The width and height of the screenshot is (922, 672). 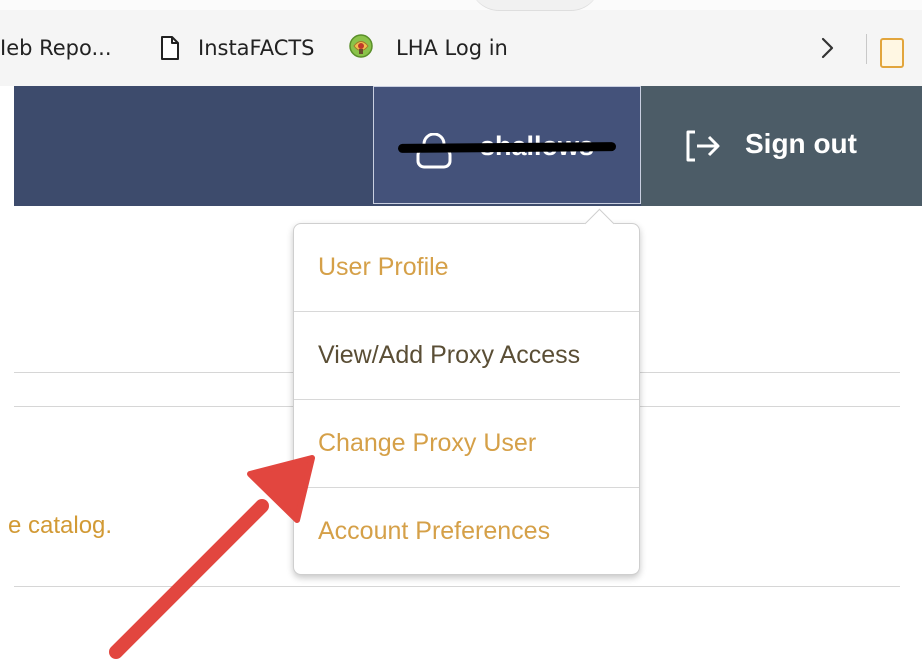 What do you see at coordinates (212, 557) in the screenshot?
I see `annotation-arrow-icon` at bounding box center [212, 557].